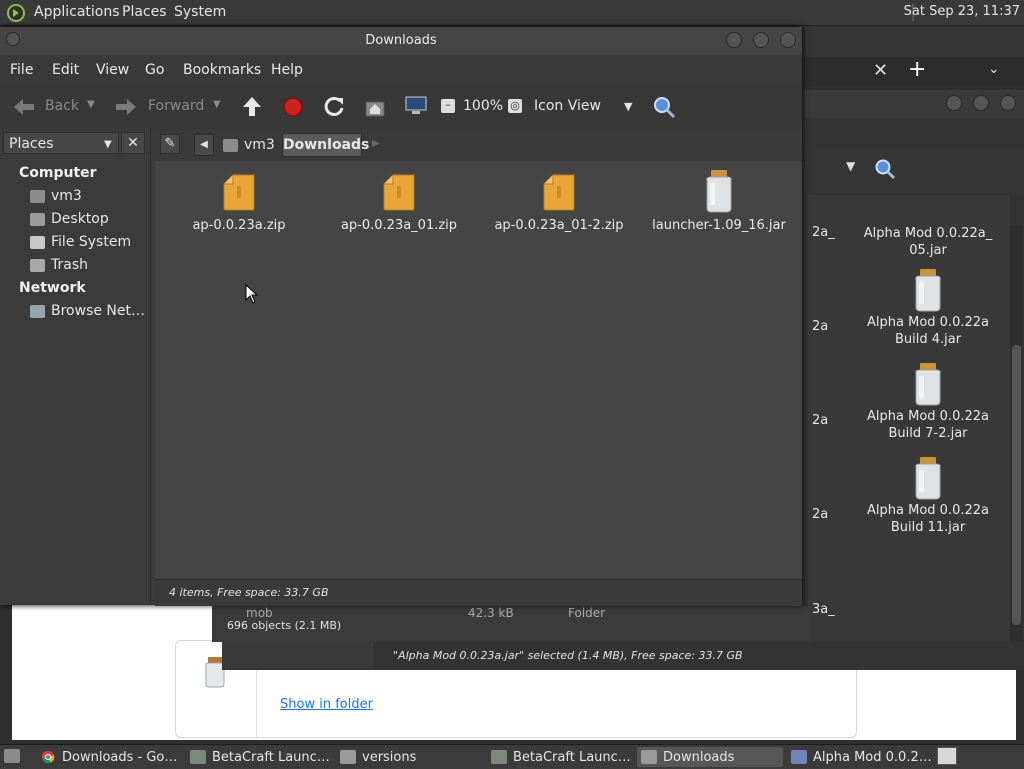 This screenshot has width=1024, height=769. What do you see at coordinates (823, 232) in the screenshot?
I see `partial-file-label: 2a_` at bounding box center [823, 232].